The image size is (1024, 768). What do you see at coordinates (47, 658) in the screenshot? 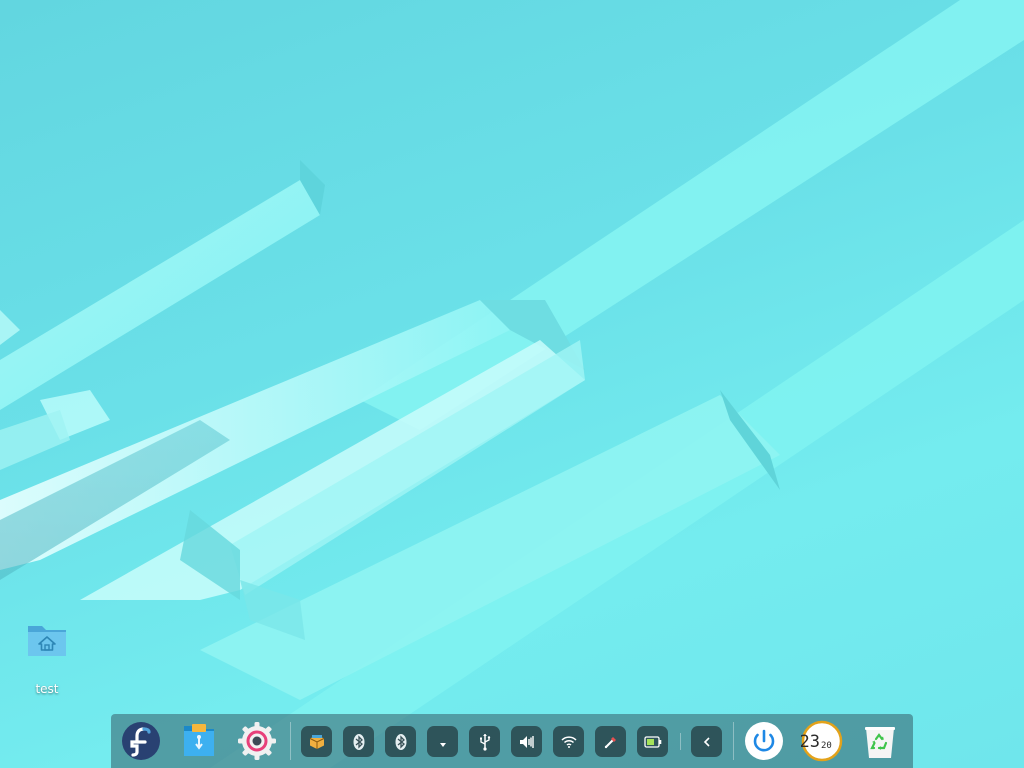
I see `desktop-icon-test: test` at bounding box center [47, 658].